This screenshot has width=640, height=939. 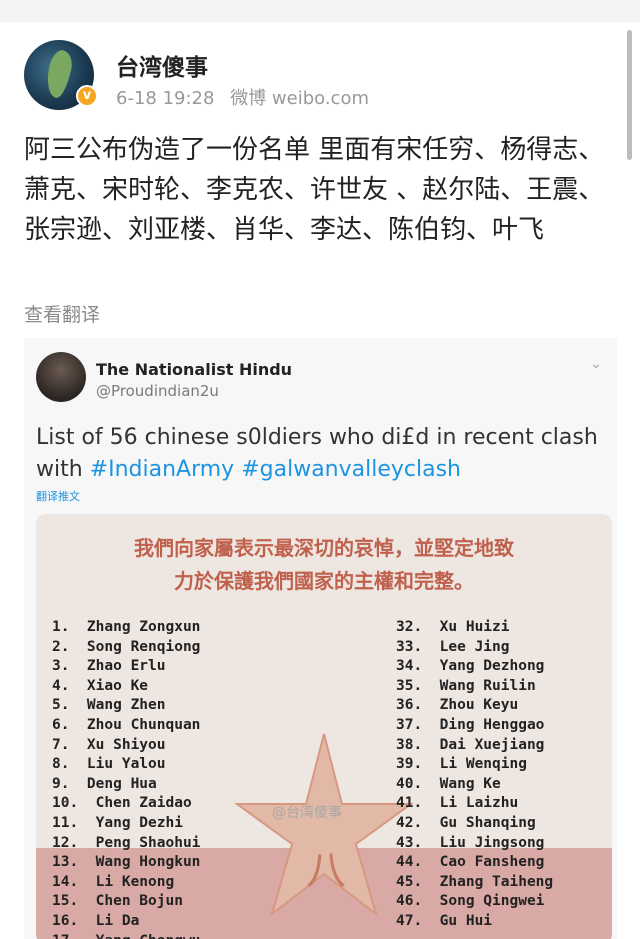 What do you see at coordinates (126, 627) in the screenshot?
I see `list-item: 1. Zhang Zongxun` at bounding box center [126, 627].